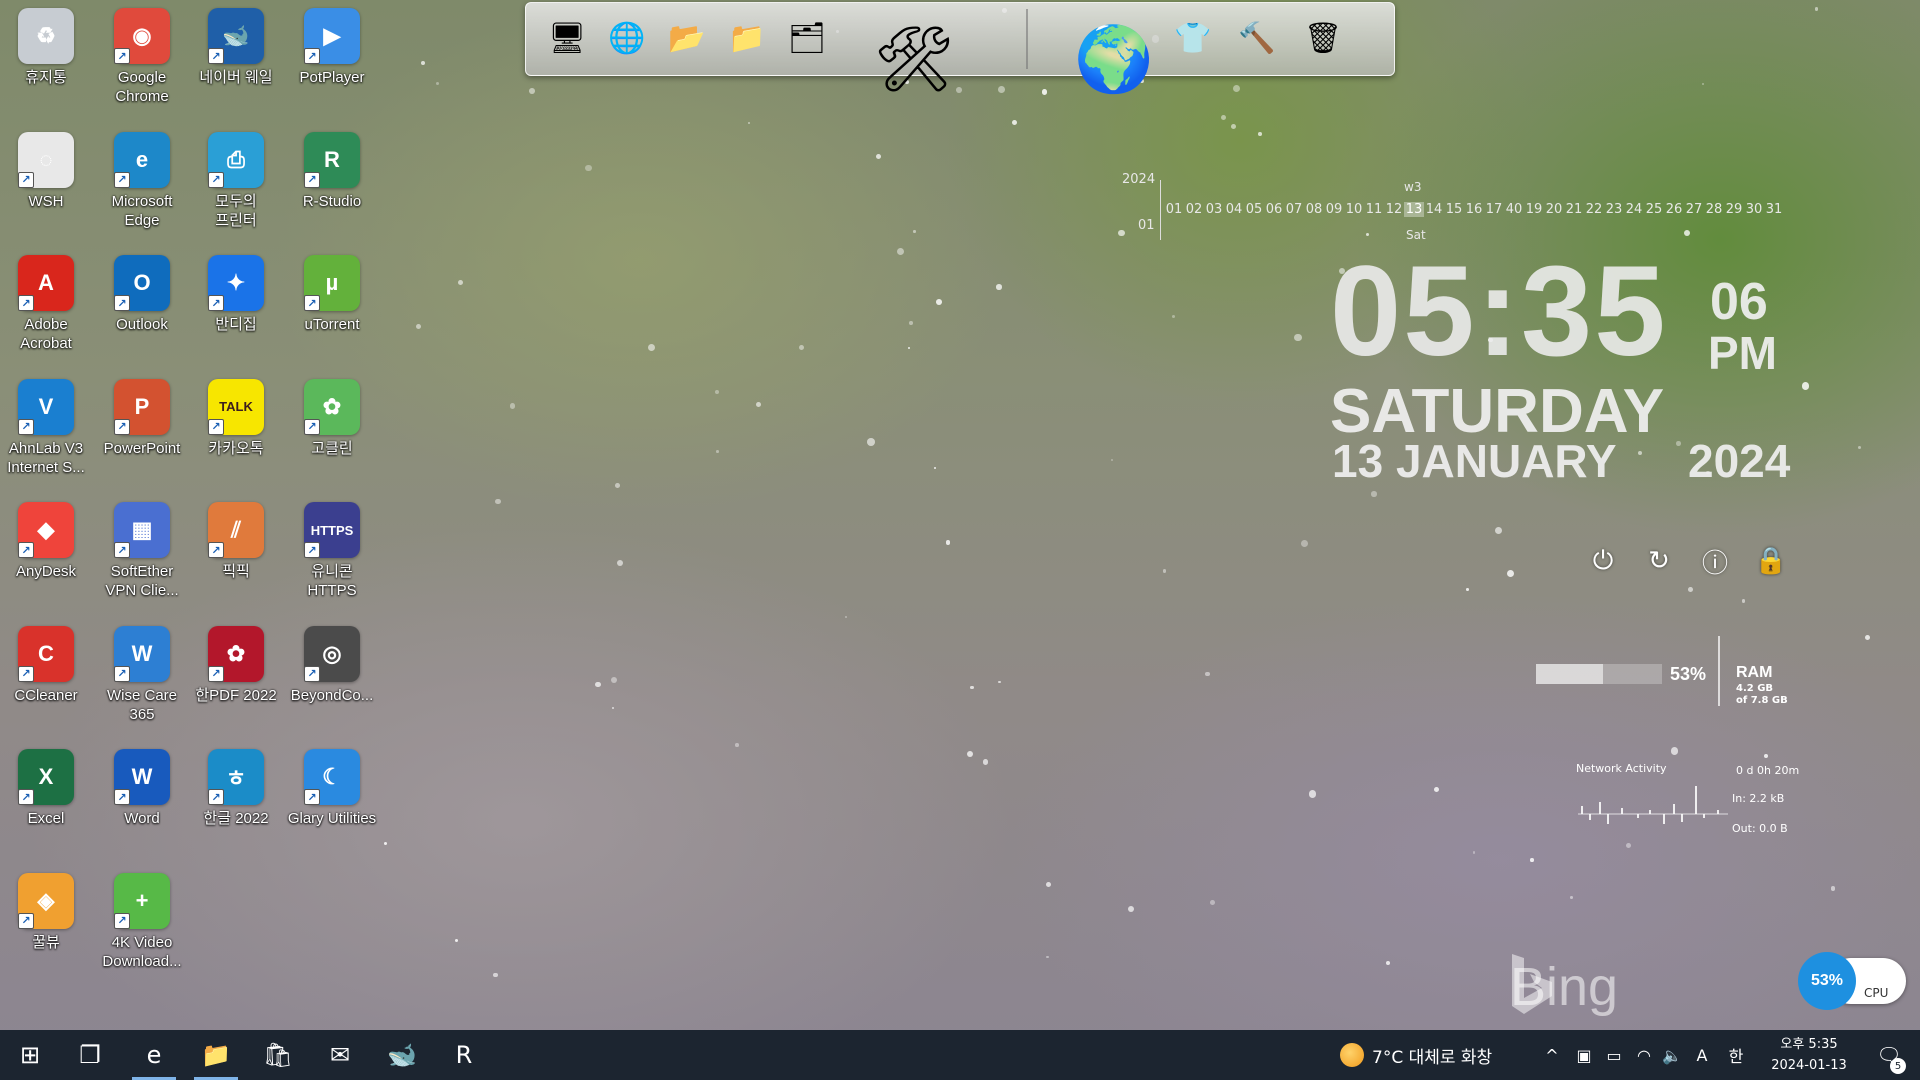 The image size is (1920, 1080). Describe the element at coordinates (90, 1055) in the screenshot. I see `taskbar-task-view-icon: ❐` at that location.